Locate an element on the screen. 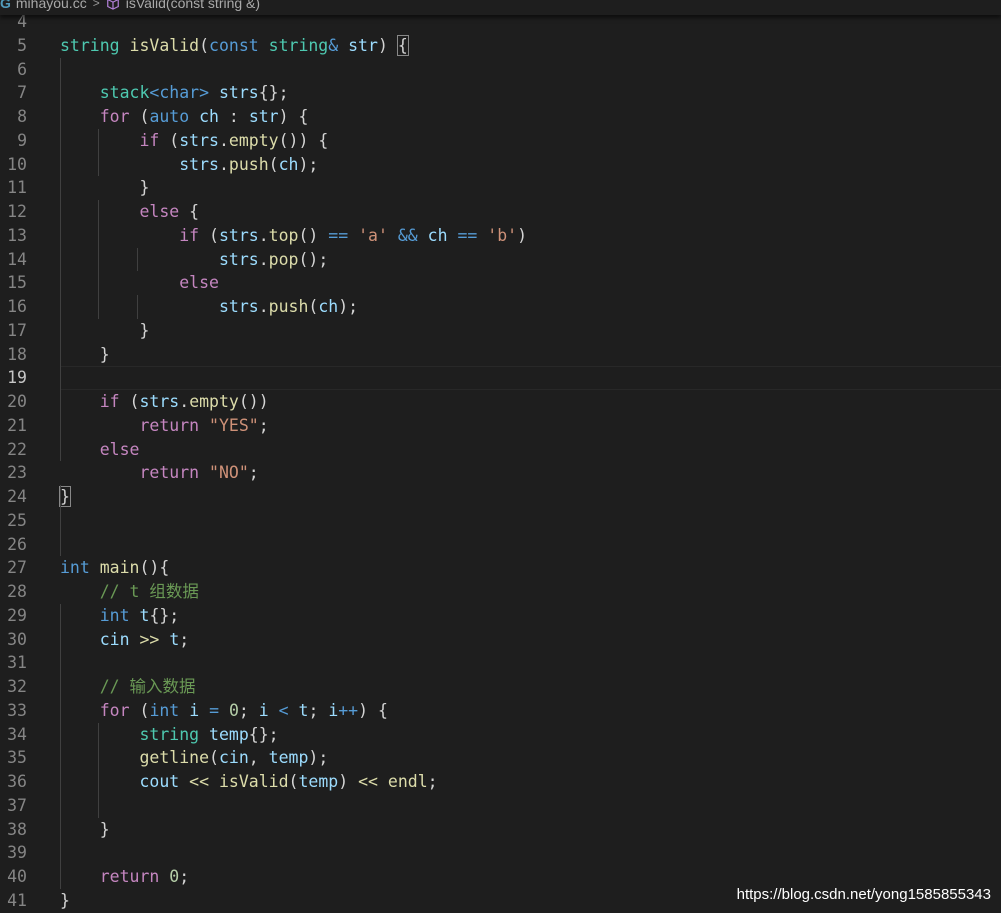  code-token: auto is located at coordinates (169, 116).